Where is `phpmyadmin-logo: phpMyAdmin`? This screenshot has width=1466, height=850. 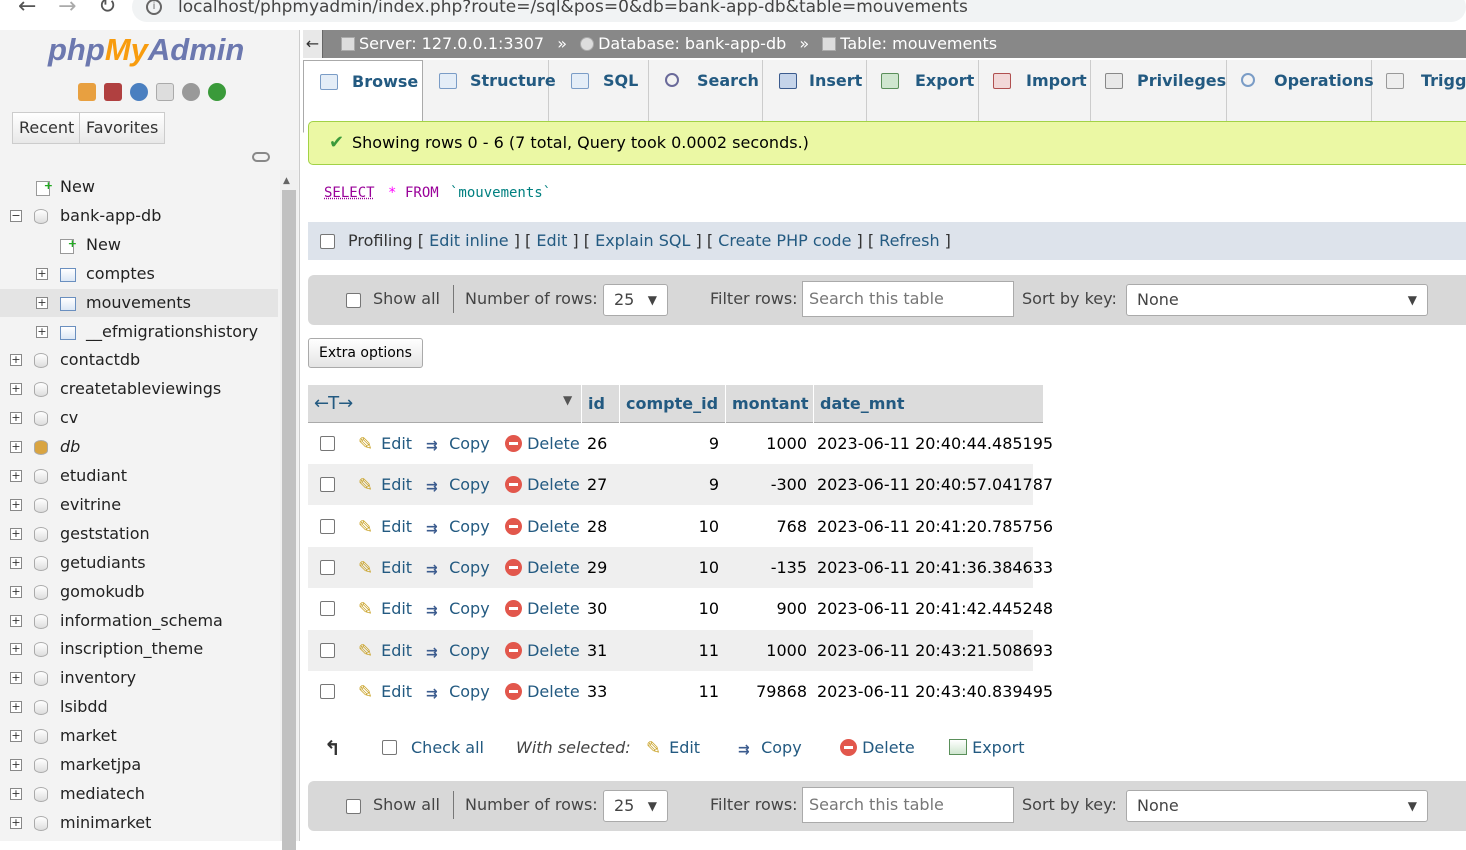 phpmyadmin-logo: phpMyAdmin is located at coordinates (146, 50).